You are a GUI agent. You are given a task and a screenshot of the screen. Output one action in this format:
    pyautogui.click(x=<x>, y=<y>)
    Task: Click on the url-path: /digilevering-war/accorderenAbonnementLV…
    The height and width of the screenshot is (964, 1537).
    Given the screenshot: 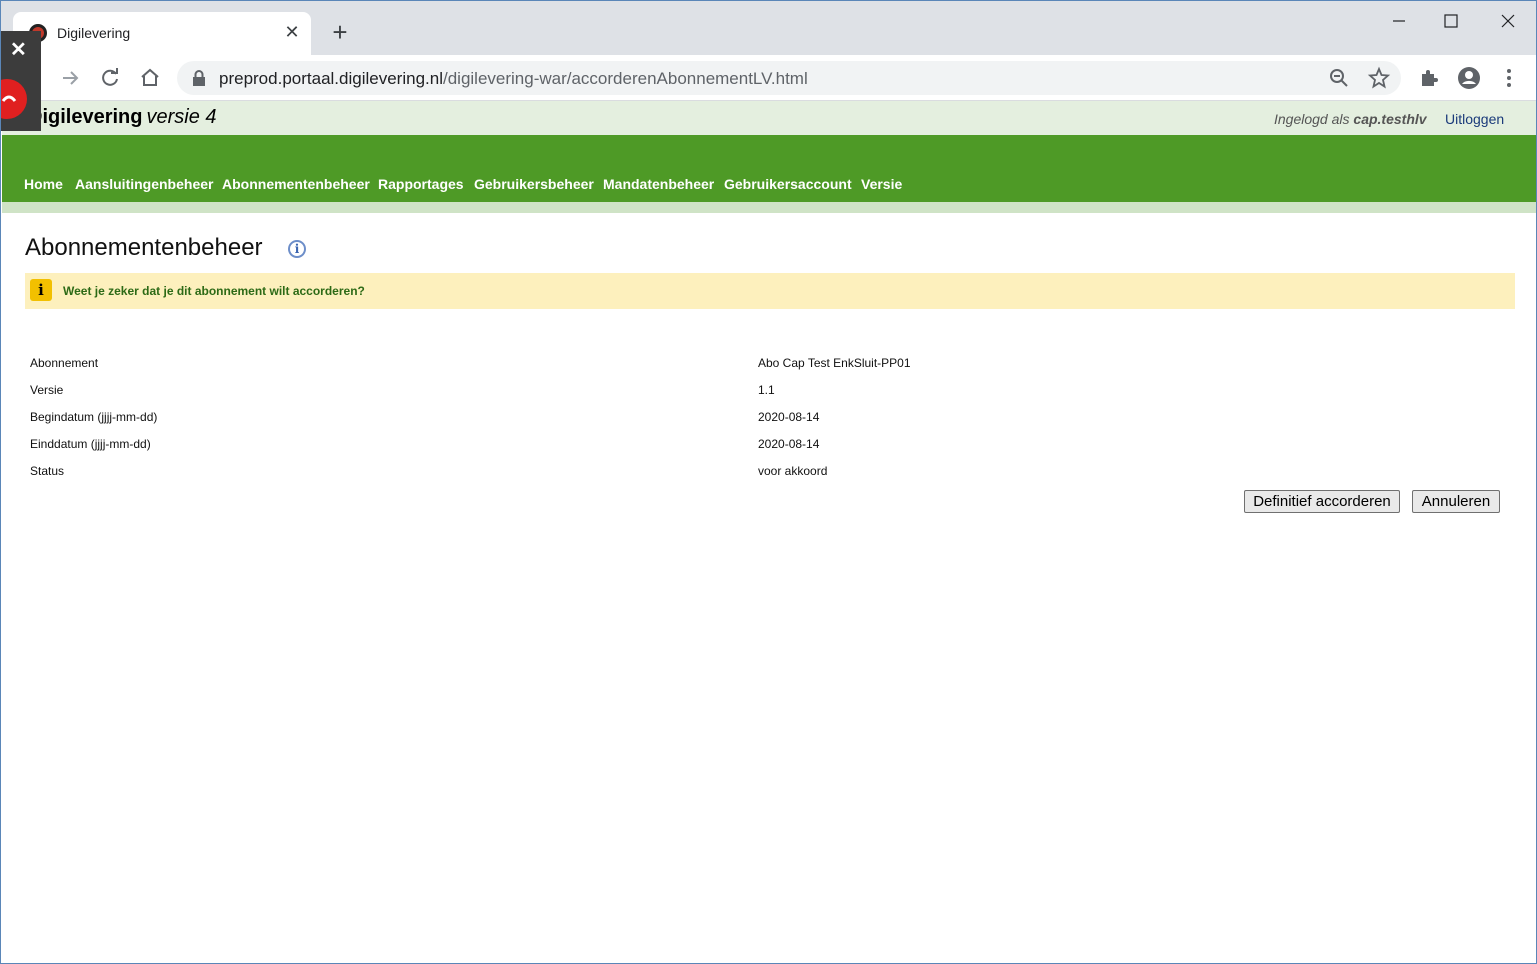 What is the action you would take?
    pyautogui.click(x=625, y=78)
    